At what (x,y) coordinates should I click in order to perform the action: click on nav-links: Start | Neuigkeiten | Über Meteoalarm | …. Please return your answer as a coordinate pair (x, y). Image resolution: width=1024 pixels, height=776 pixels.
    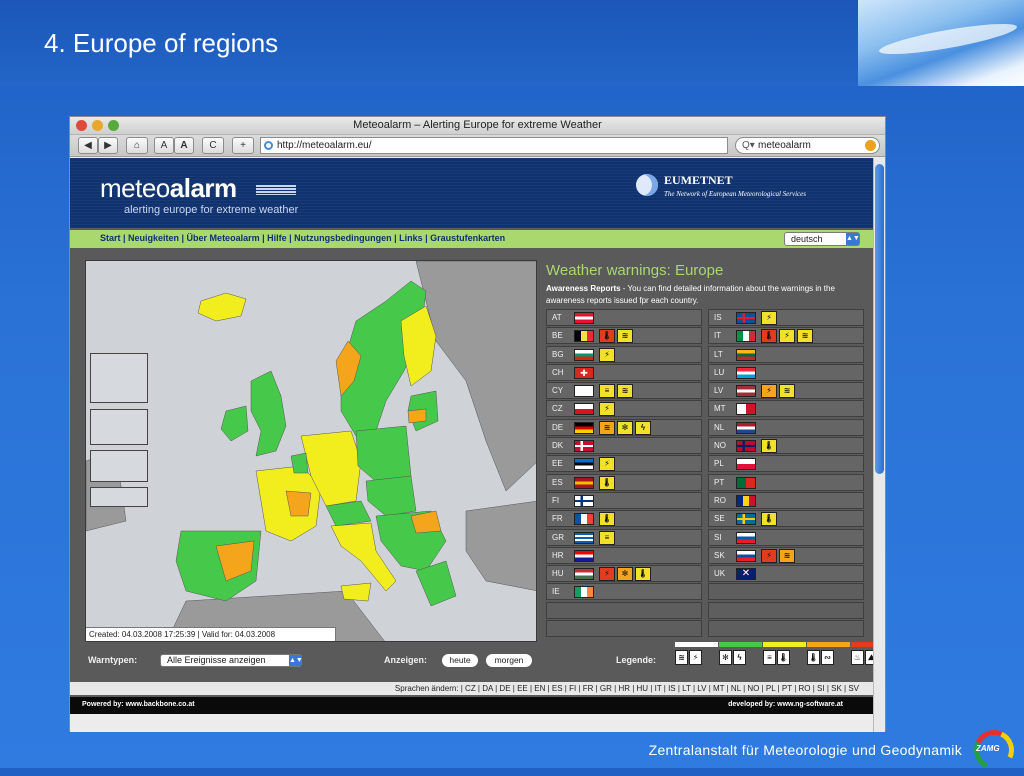
    Looking at the image, I should click on (302, 238).